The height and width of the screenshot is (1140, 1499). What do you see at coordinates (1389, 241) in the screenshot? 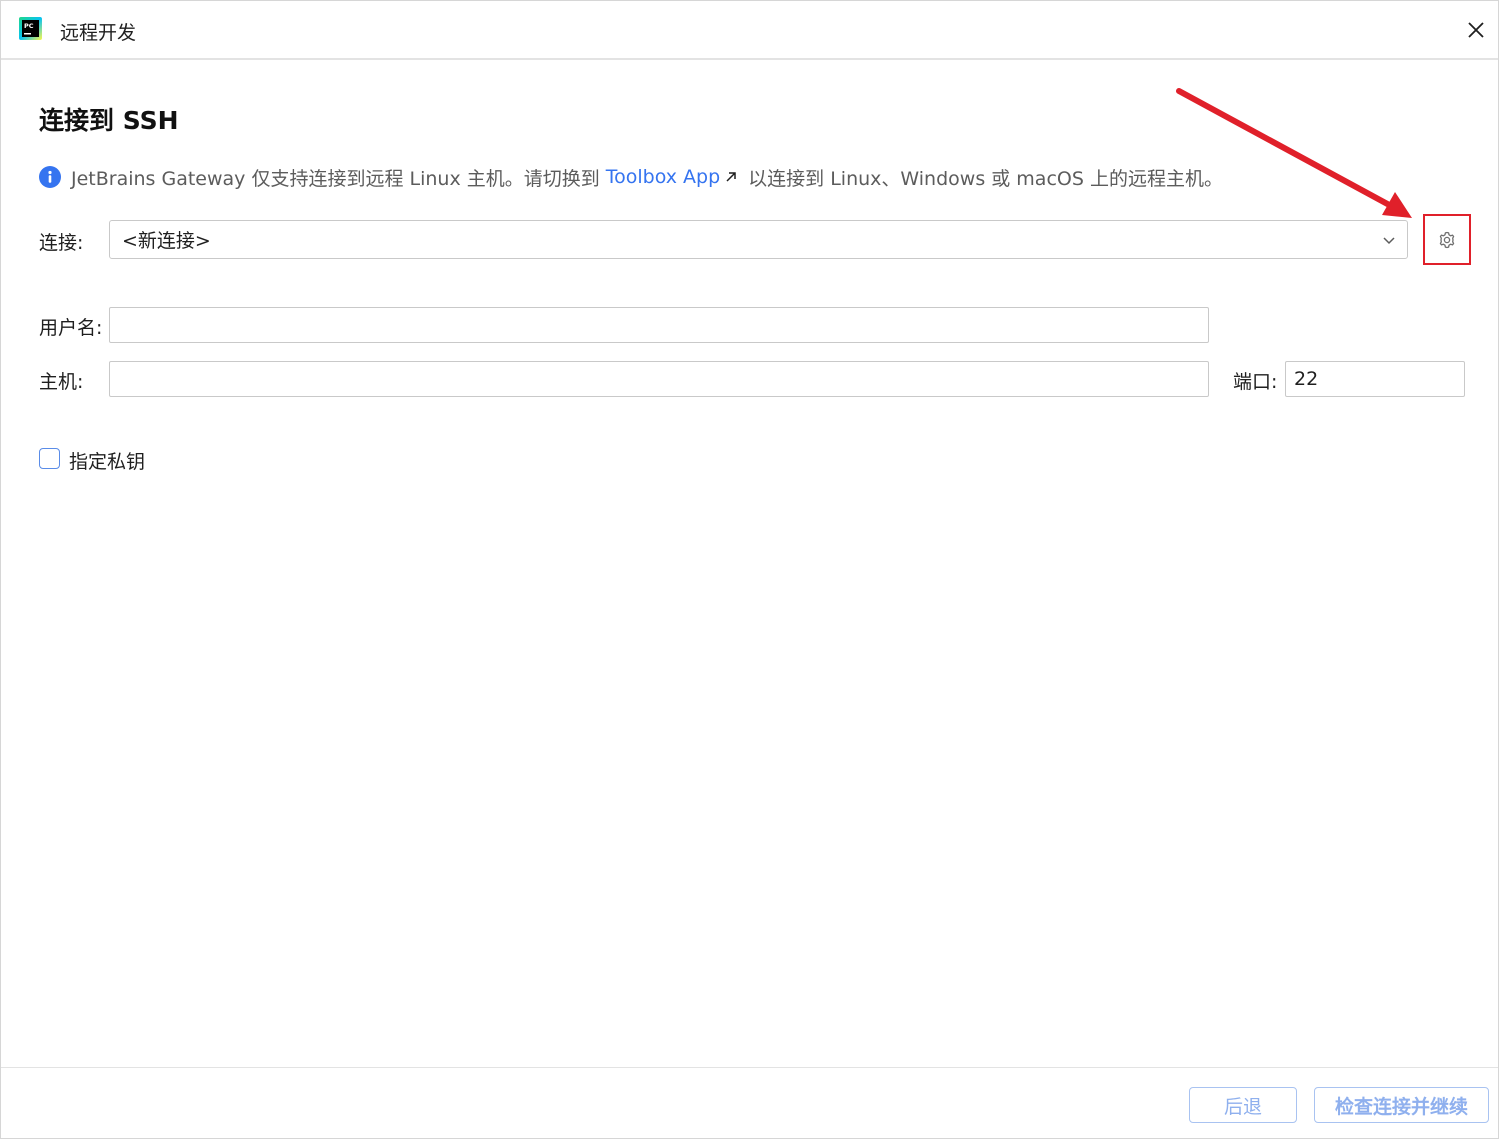
I see `chevron-down-icon` at bounding box center [1389, 241].